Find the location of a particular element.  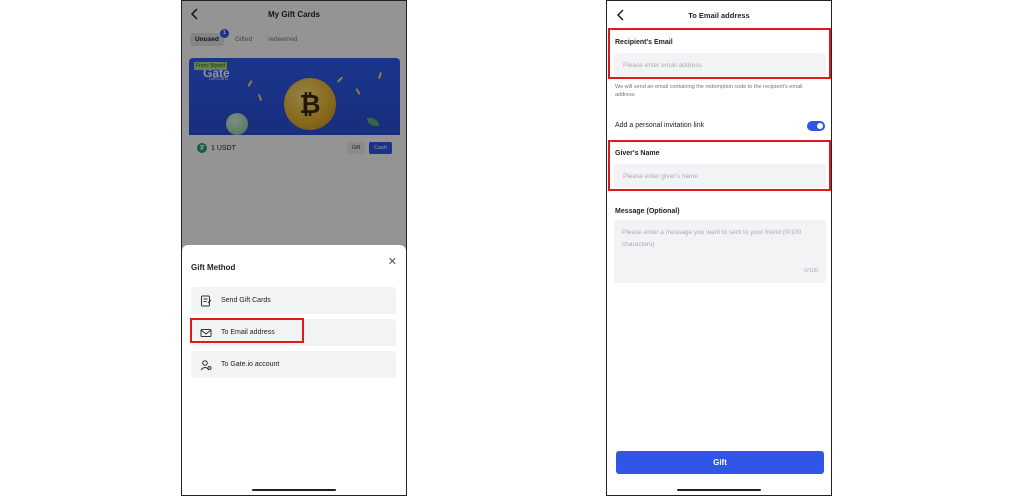

message-label: Message (Optional) is located at coordinates (647, 211).